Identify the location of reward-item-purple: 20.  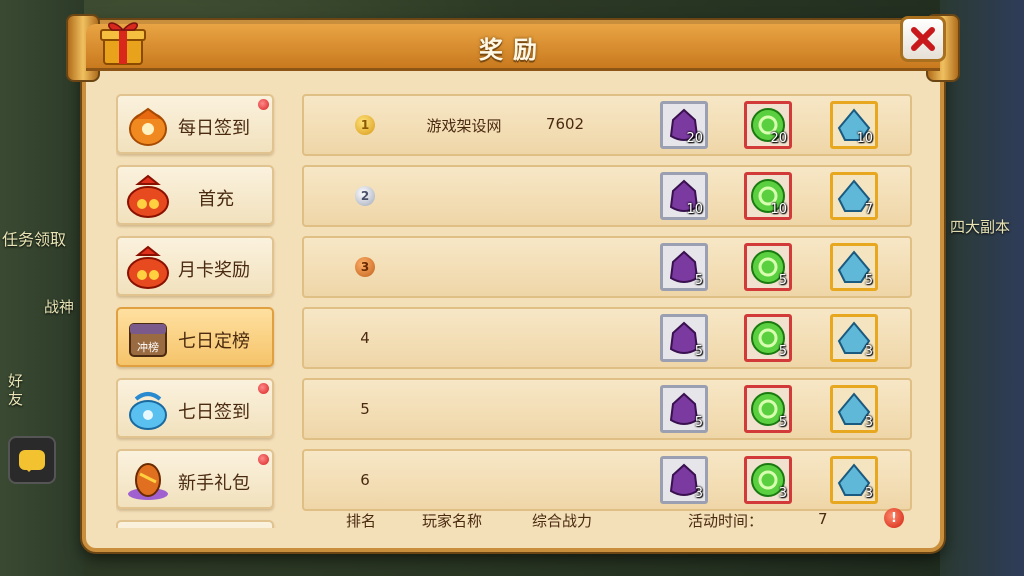
(684, 125).